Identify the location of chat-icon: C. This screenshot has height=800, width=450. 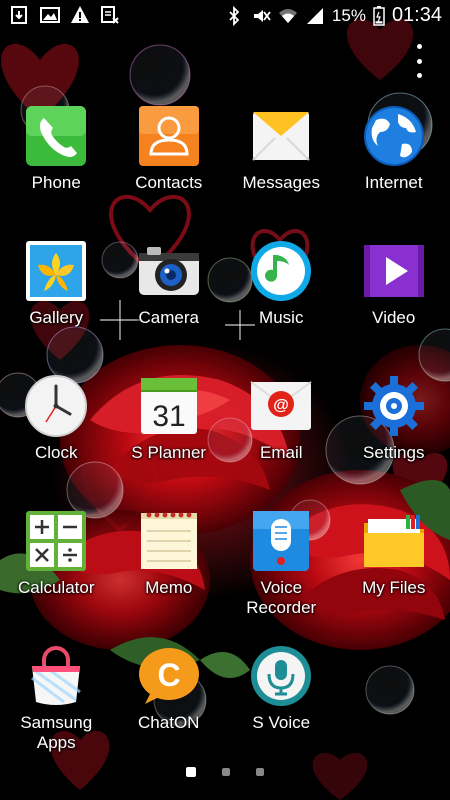
(169, 676).